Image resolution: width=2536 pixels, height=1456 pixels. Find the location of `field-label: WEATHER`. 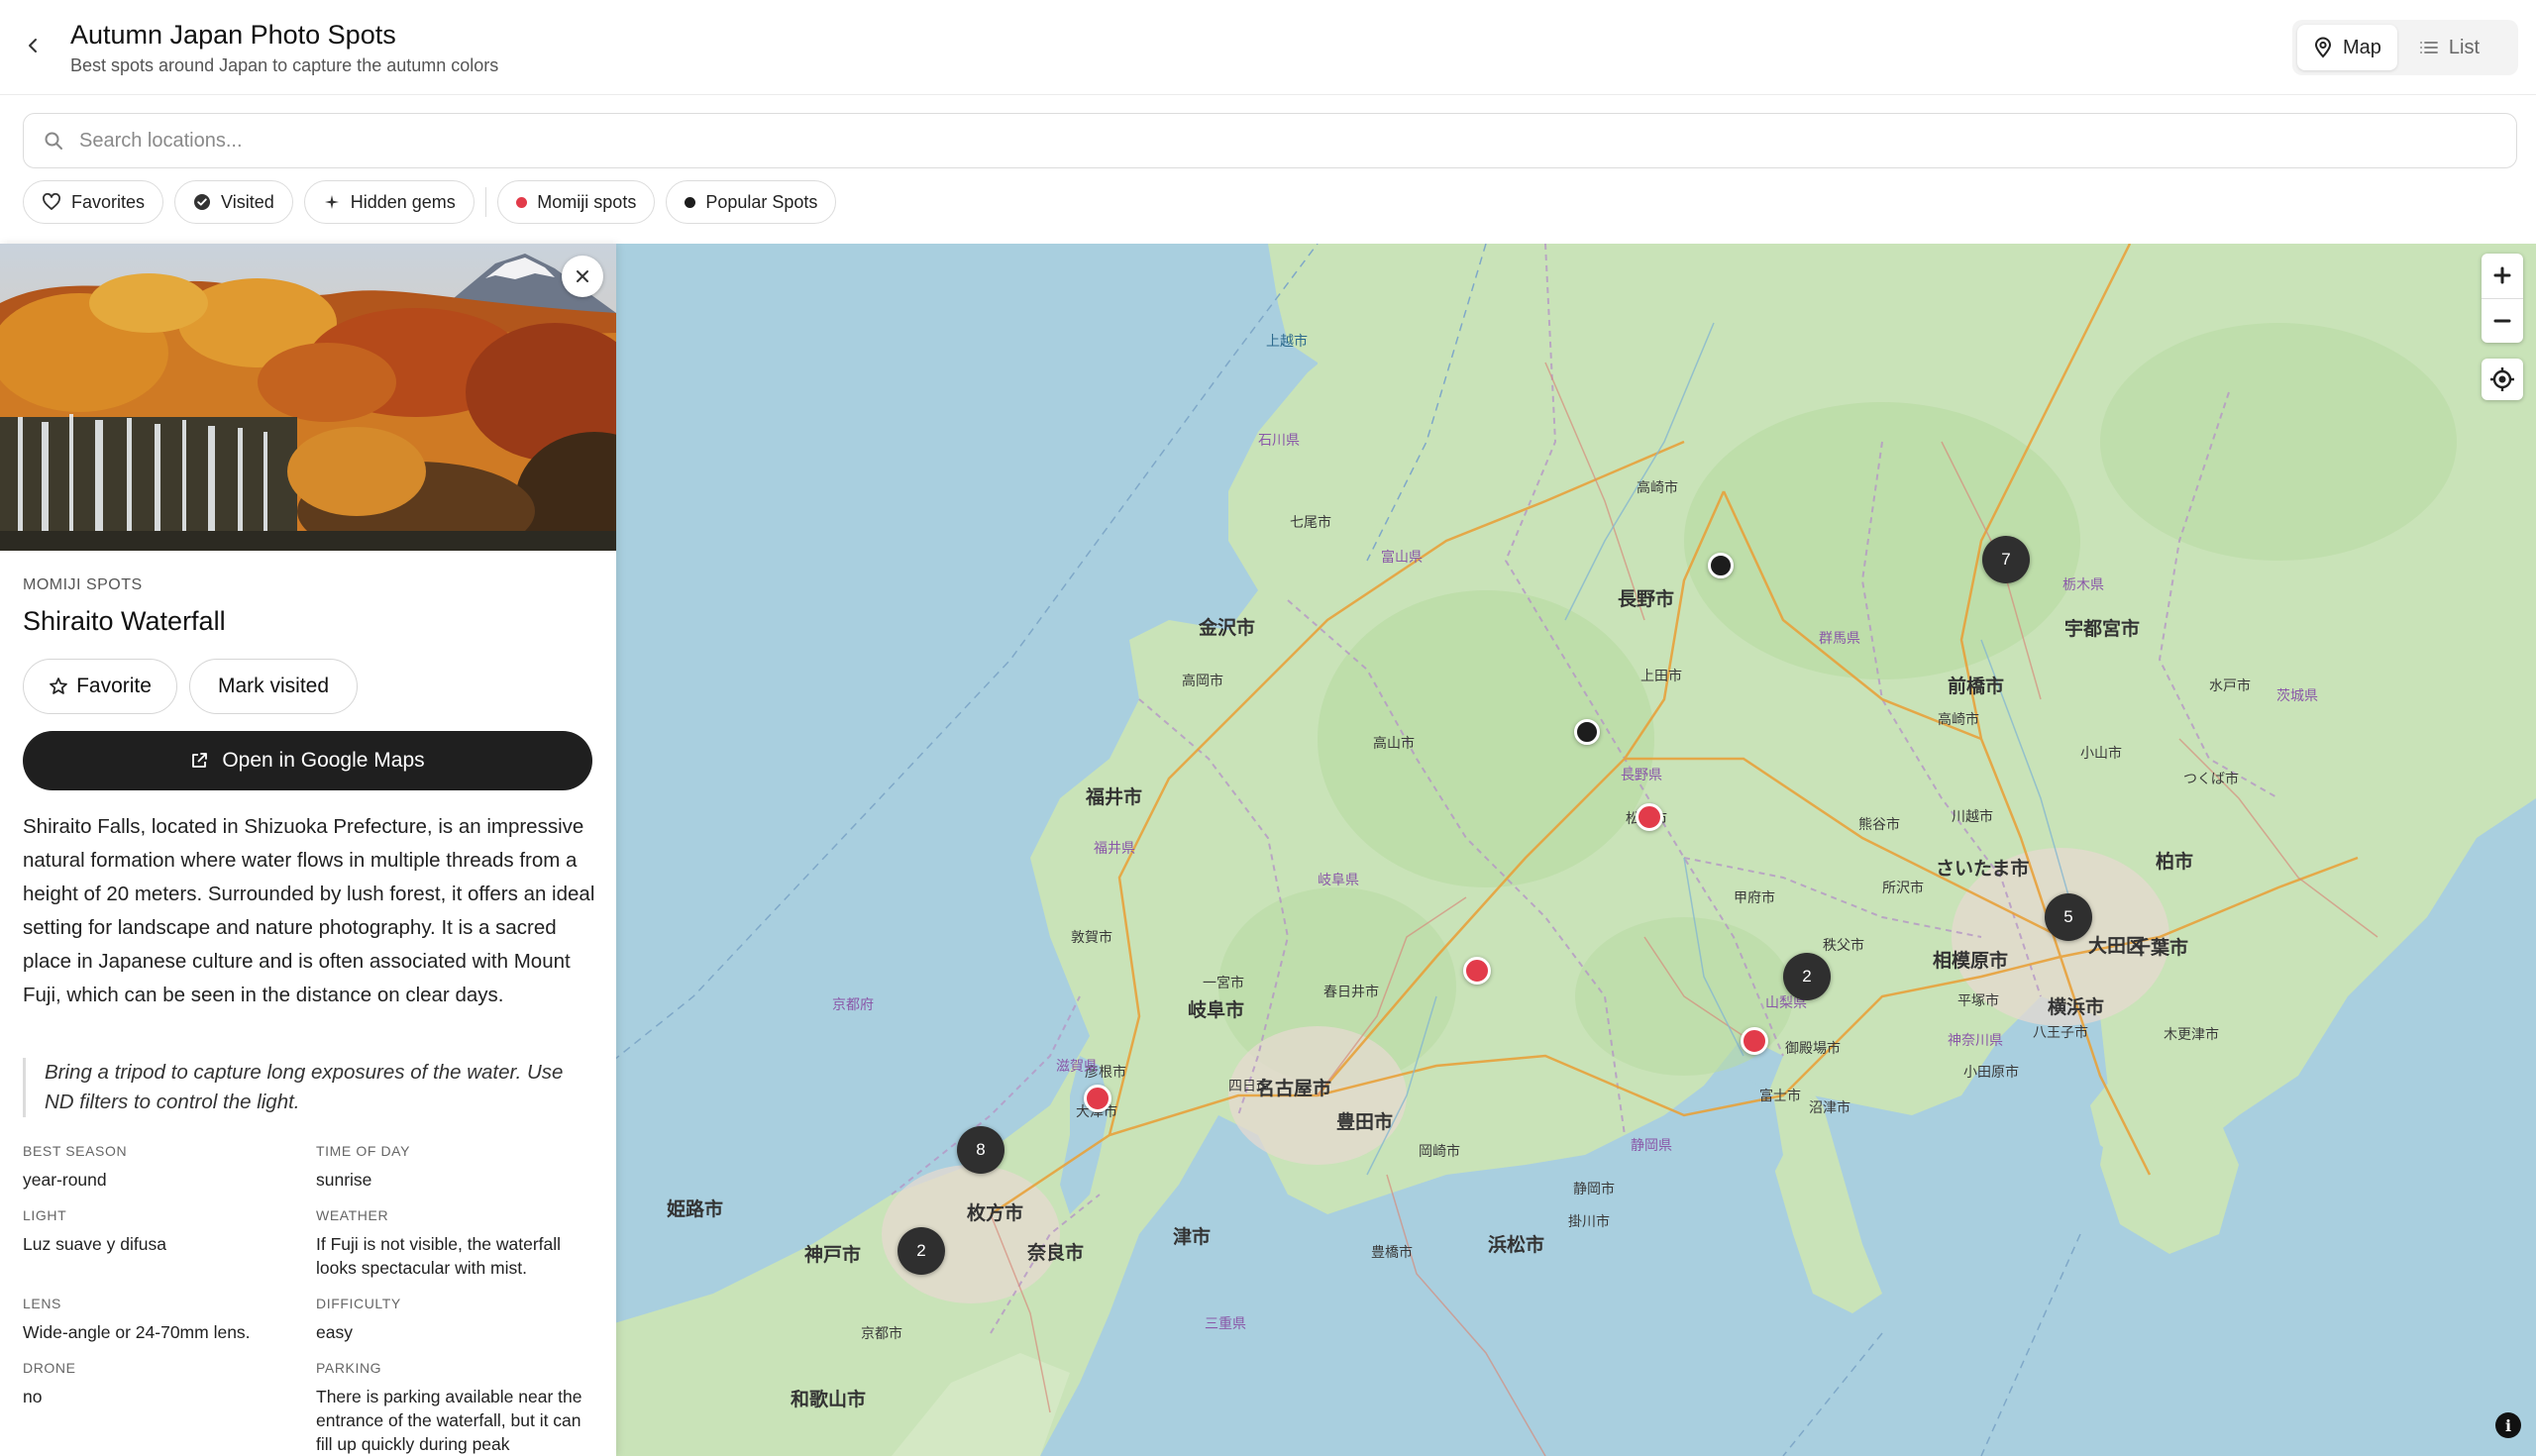

field-label: WEATHER is located at coordinates (352, 1215).